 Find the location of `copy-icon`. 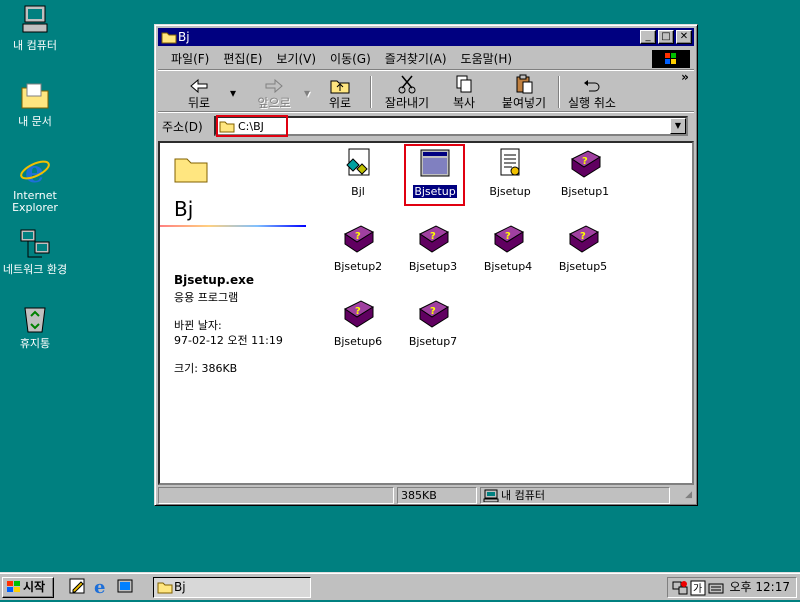

copy-icon is located at coordinates (464, 84).